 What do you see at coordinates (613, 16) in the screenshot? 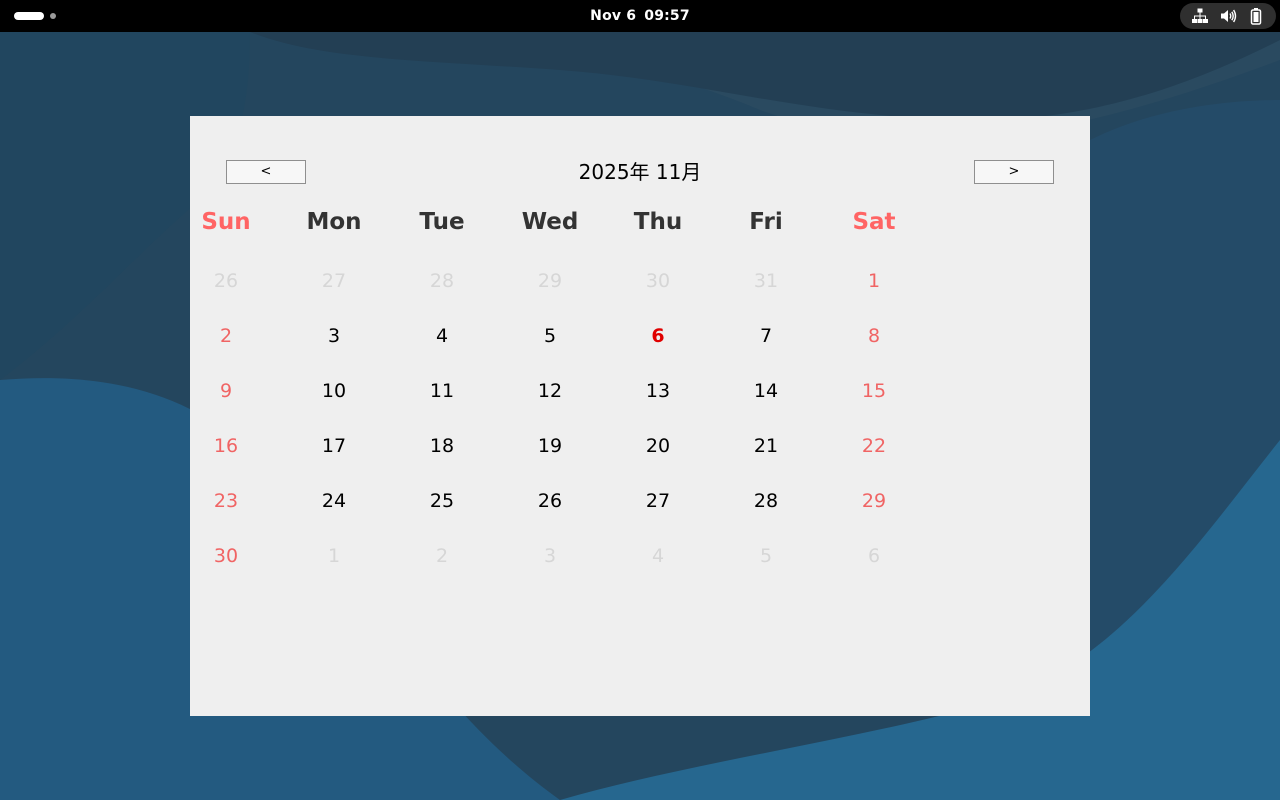
I see `clock-date: Nov 6` at bounding box center [613, 16].